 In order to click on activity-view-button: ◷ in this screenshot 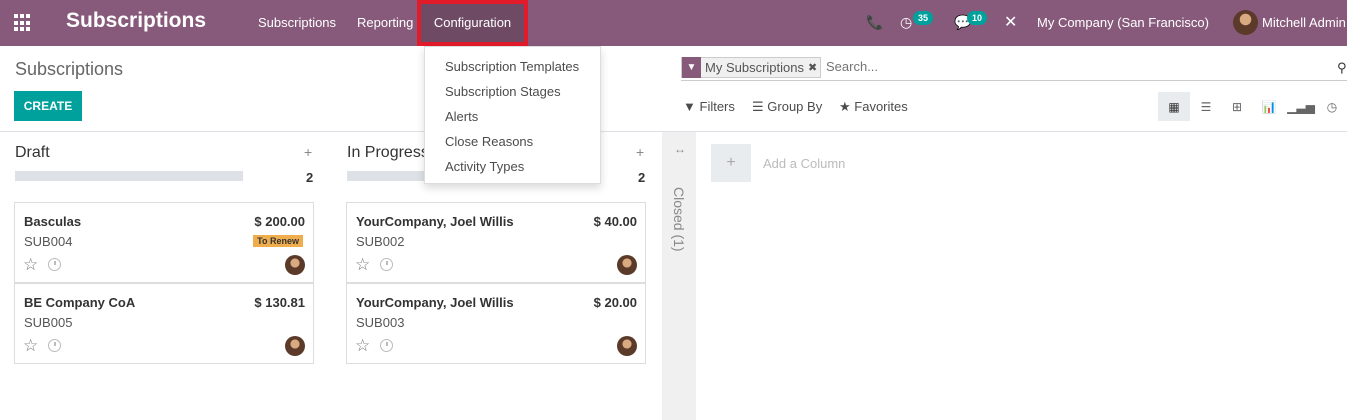, I will do `click(1331, 106)`.